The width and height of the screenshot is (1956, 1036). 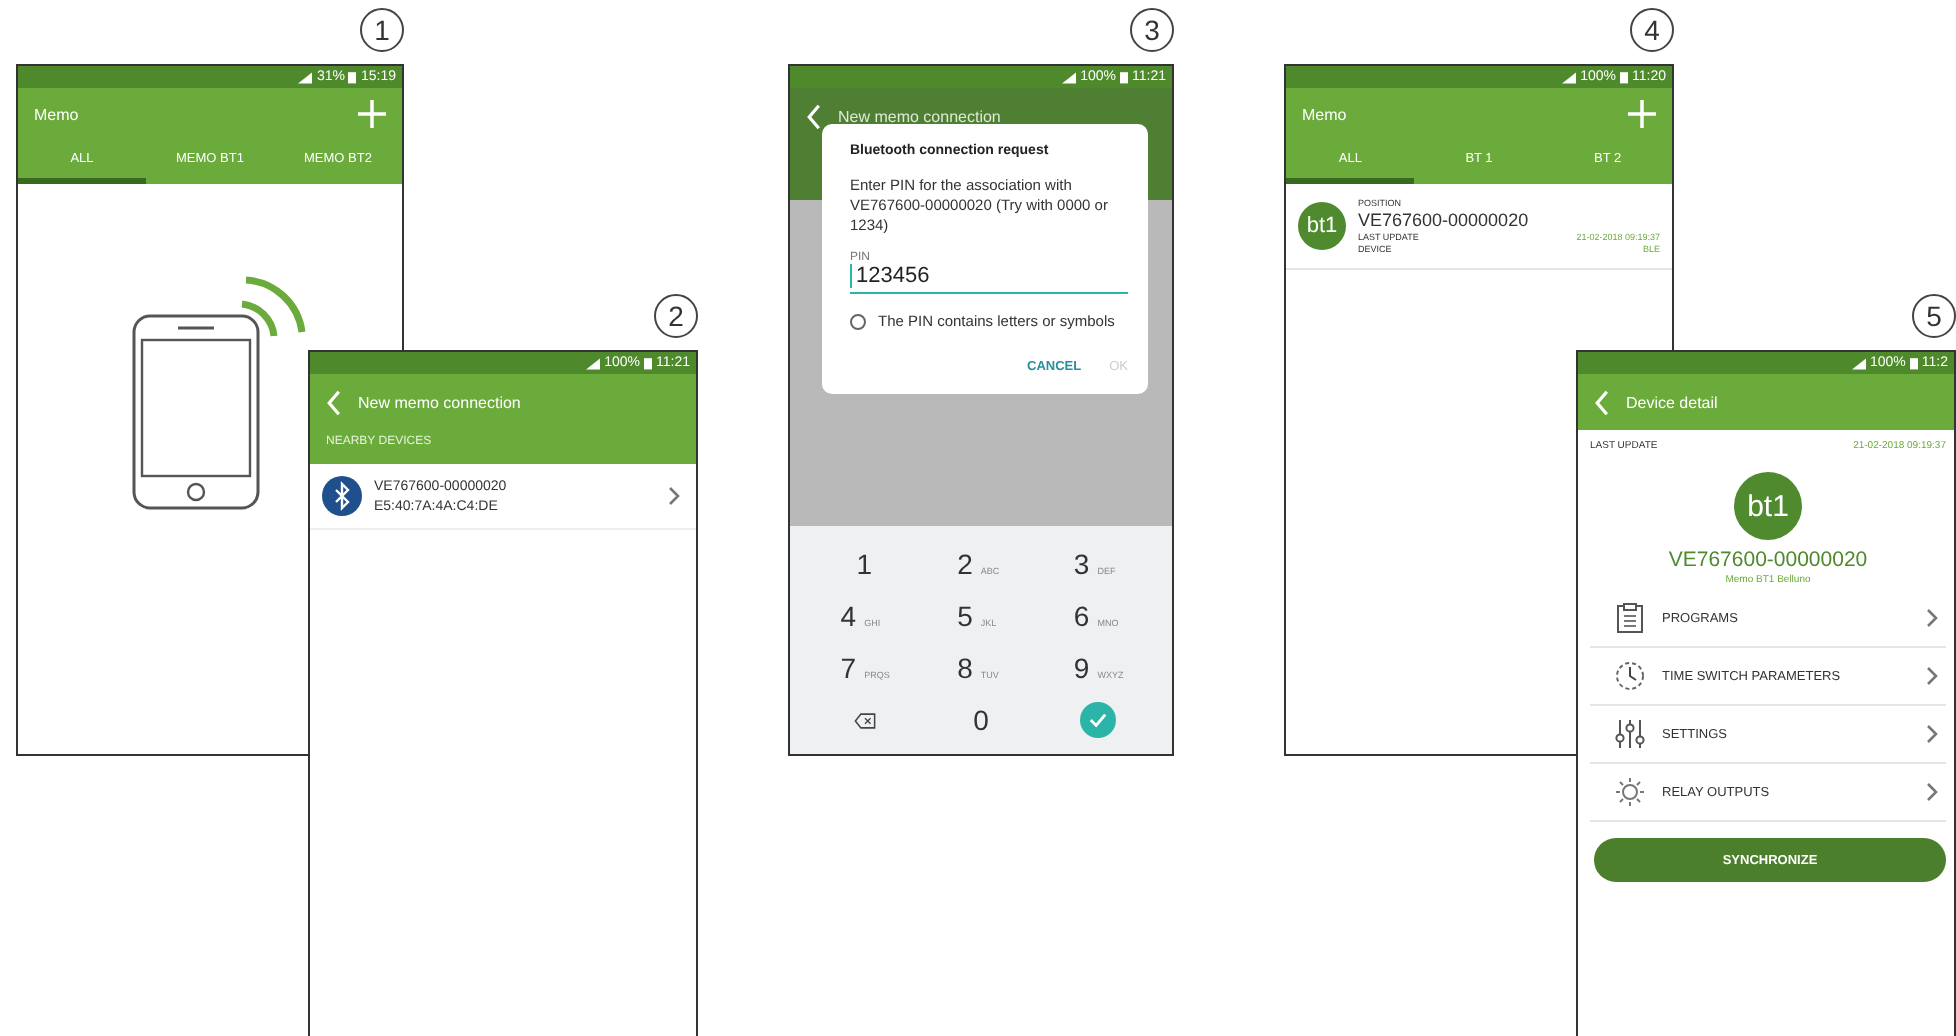 I want to click on clipboard-icon, so click(x=1630, y=618).